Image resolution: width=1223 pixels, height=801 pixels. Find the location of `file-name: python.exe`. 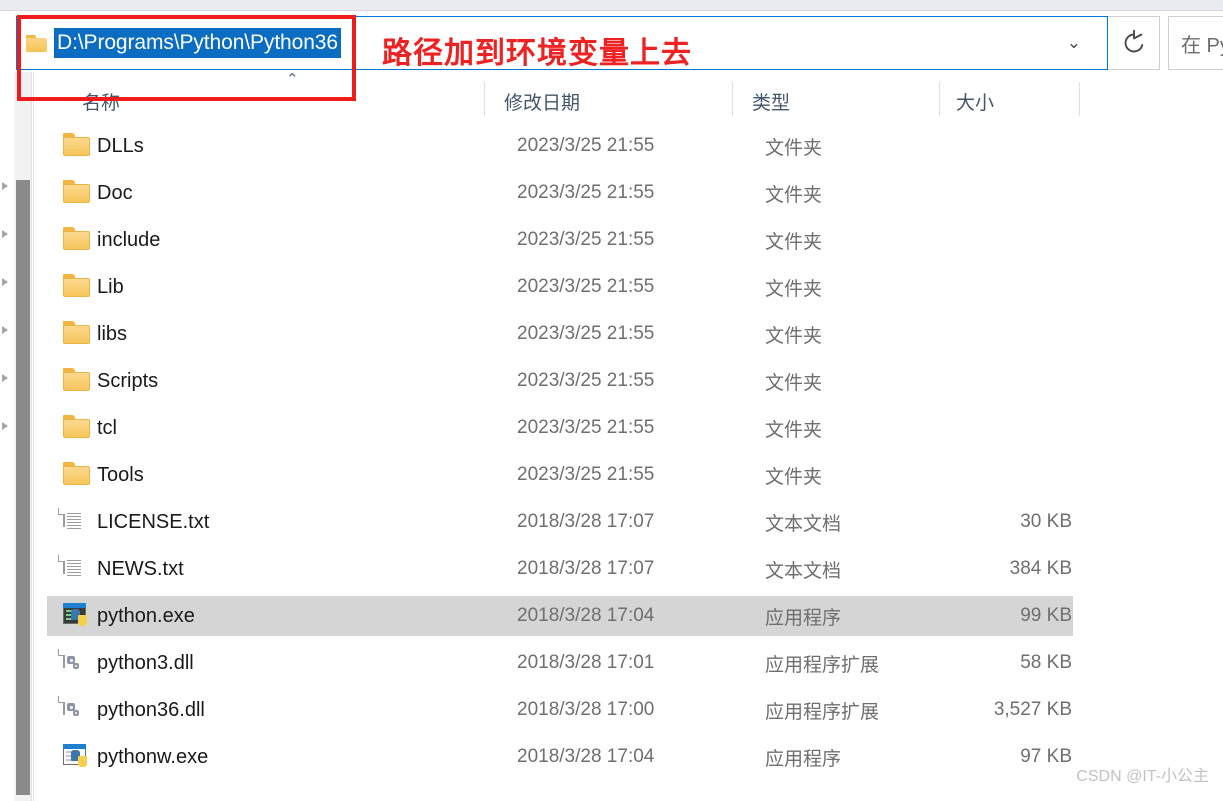

file-name: python.exe is located at coordinates (146, 615).